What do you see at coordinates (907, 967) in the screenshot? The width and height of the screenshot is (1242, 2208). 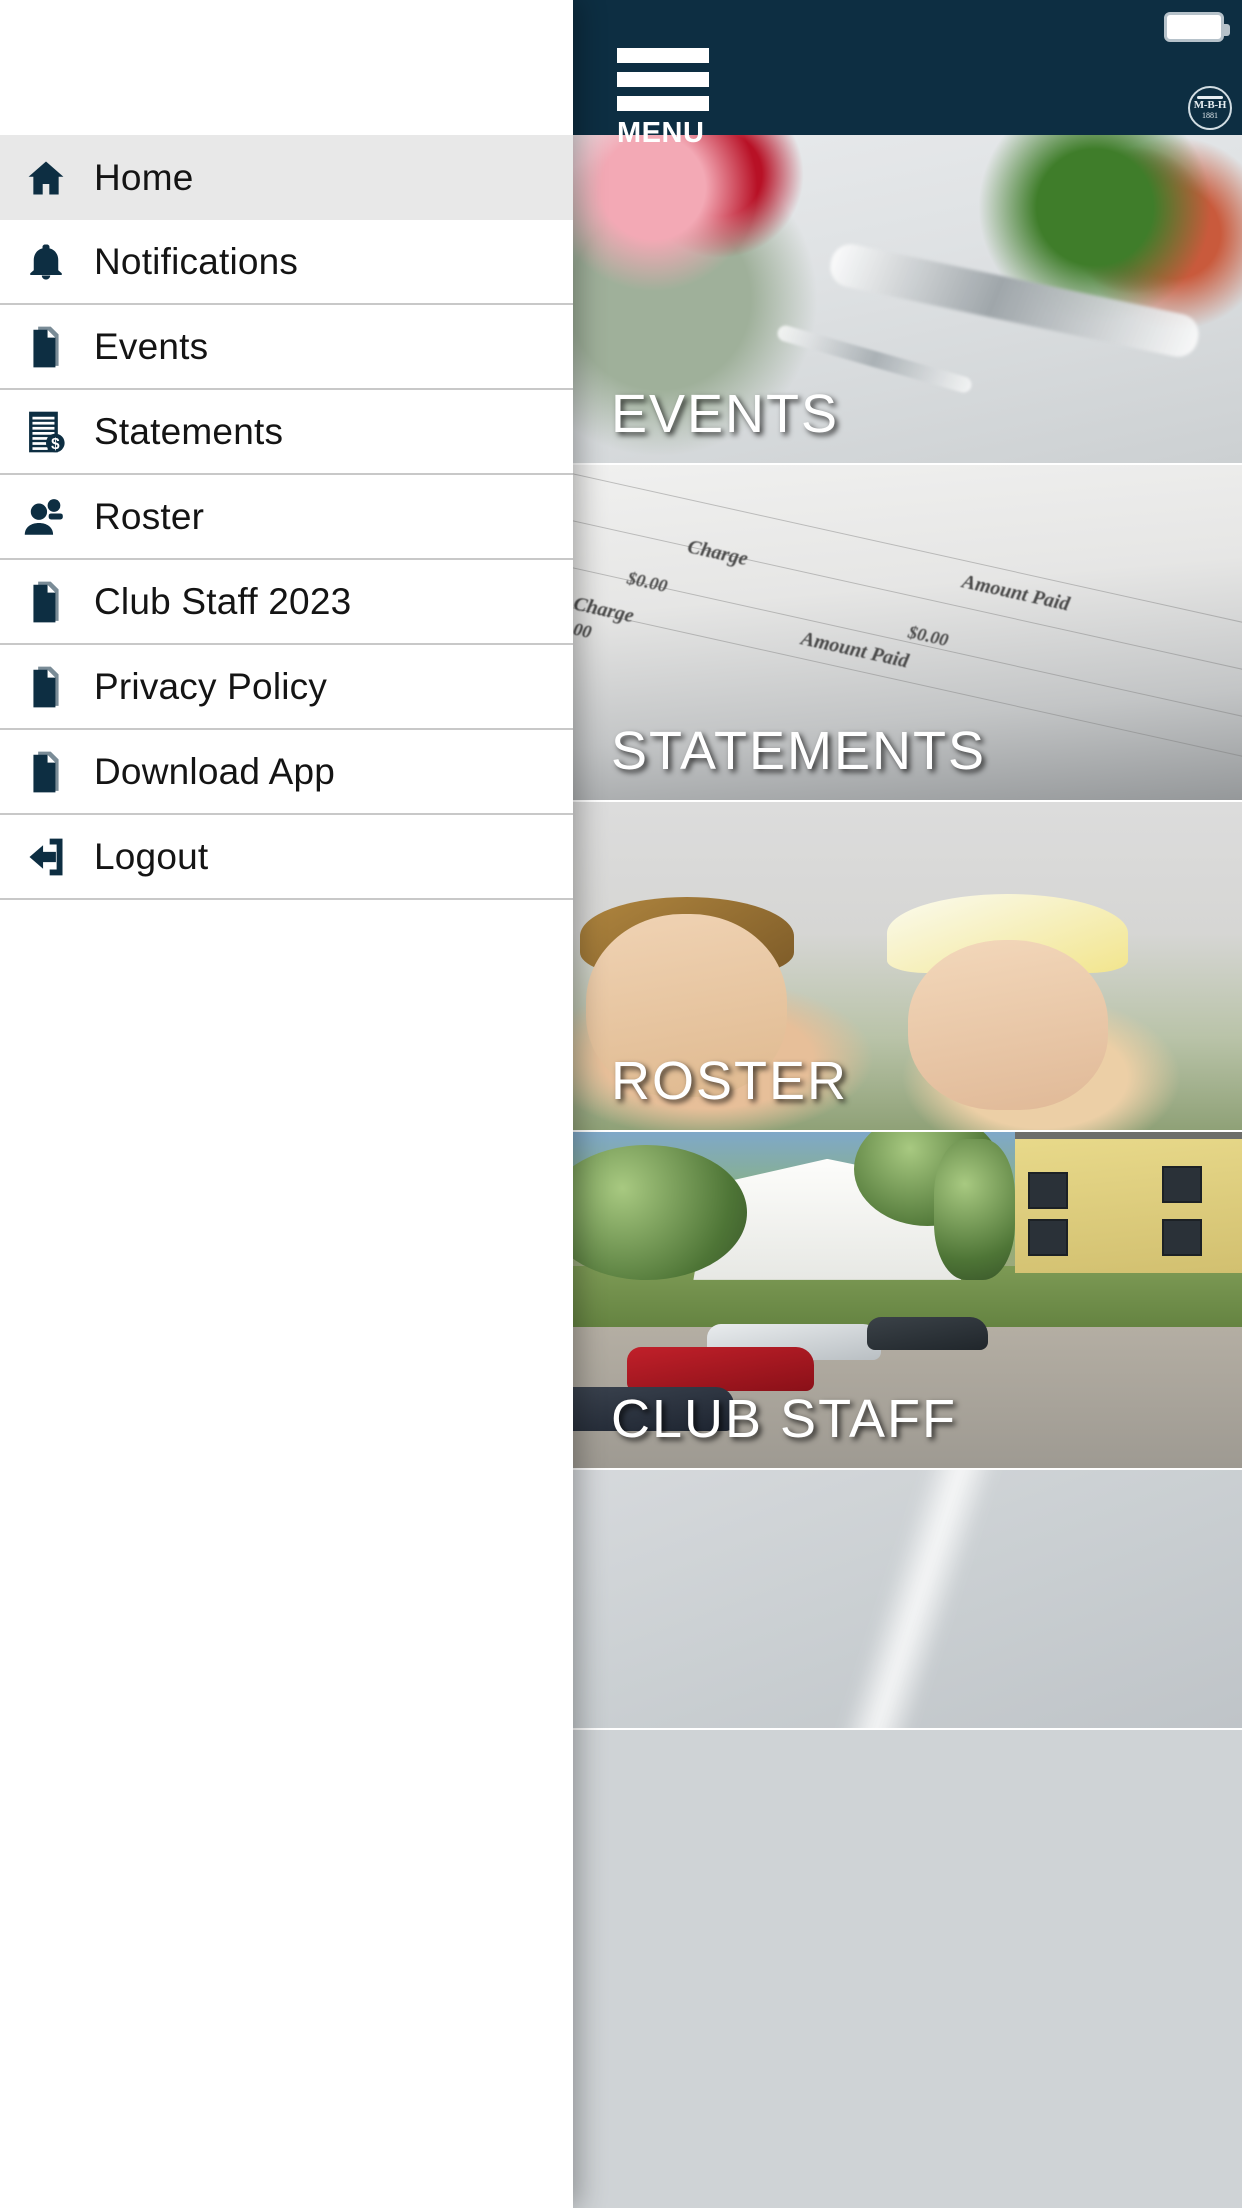 I see `tile-roster: ROSTER` at bounding box center [907, 967].